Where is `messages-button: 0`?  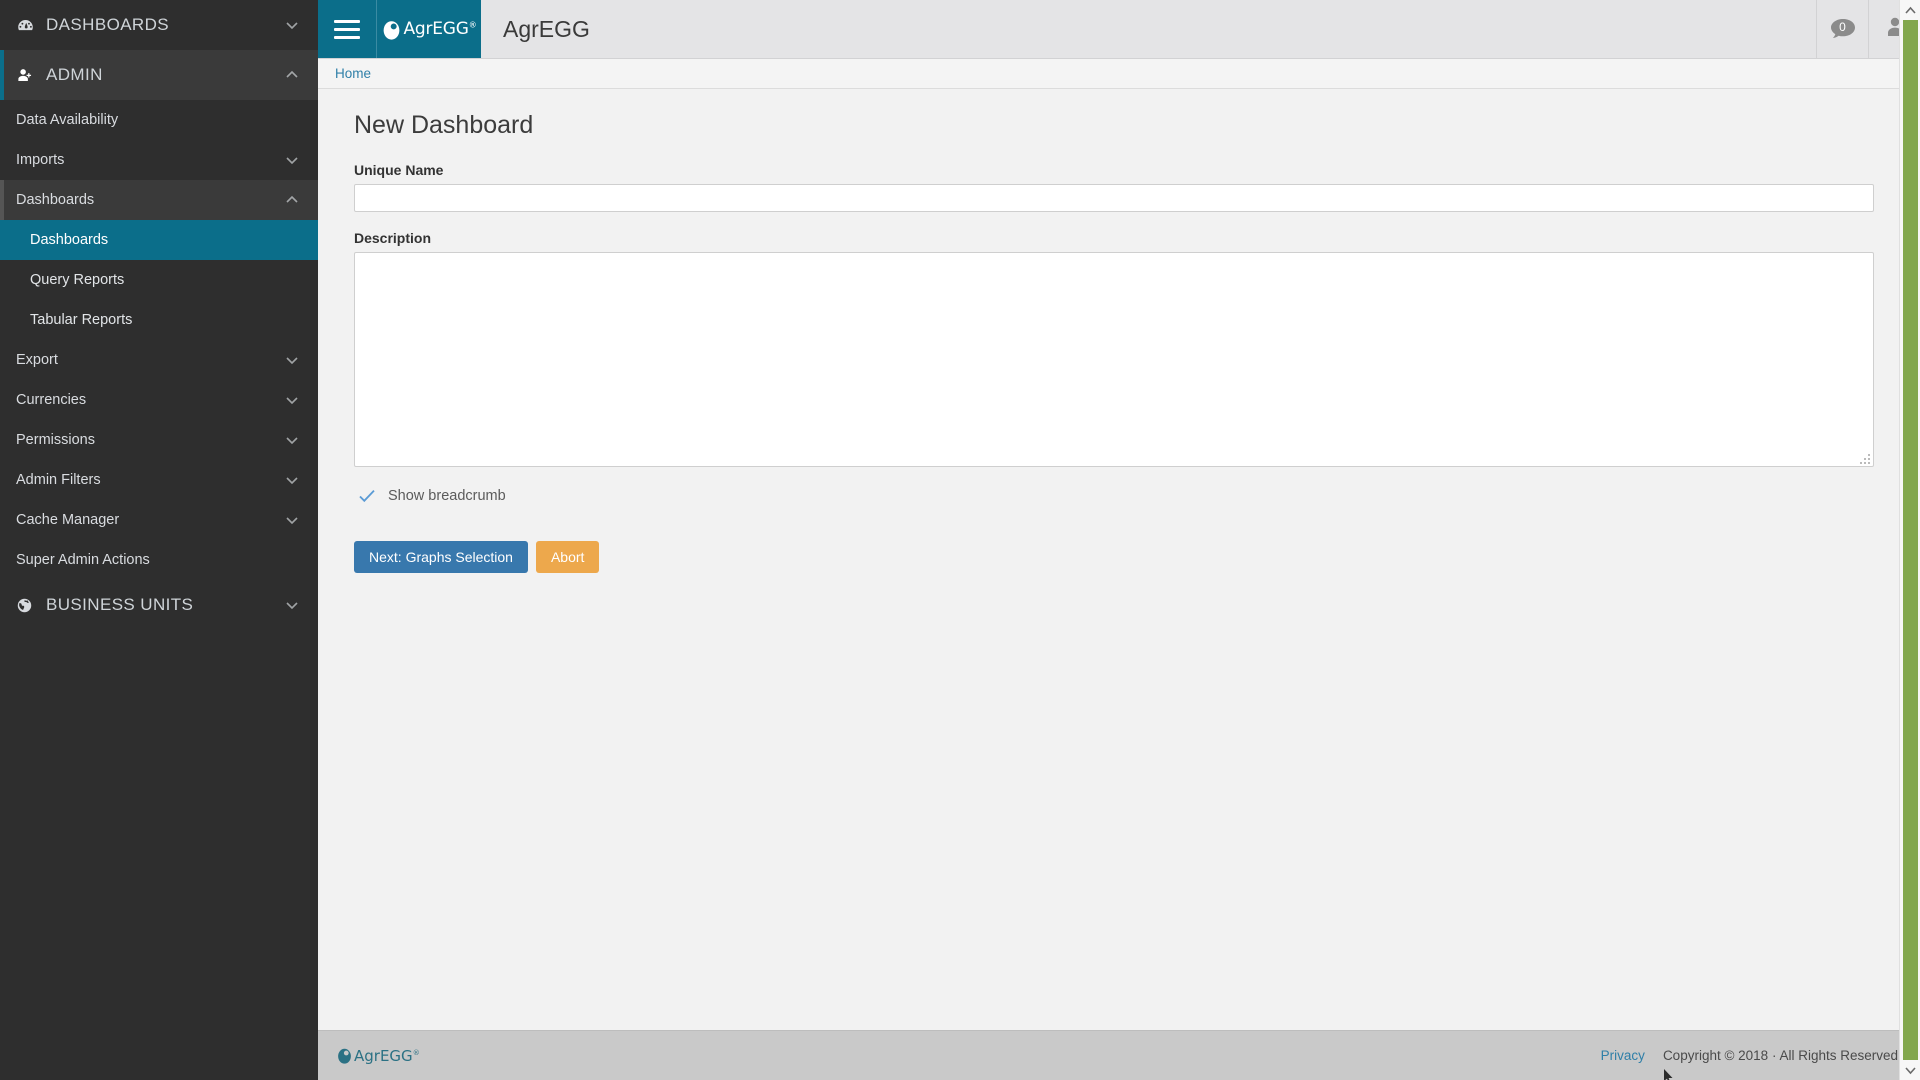
messages-button: 0 is located at coordinates (1842, 29).